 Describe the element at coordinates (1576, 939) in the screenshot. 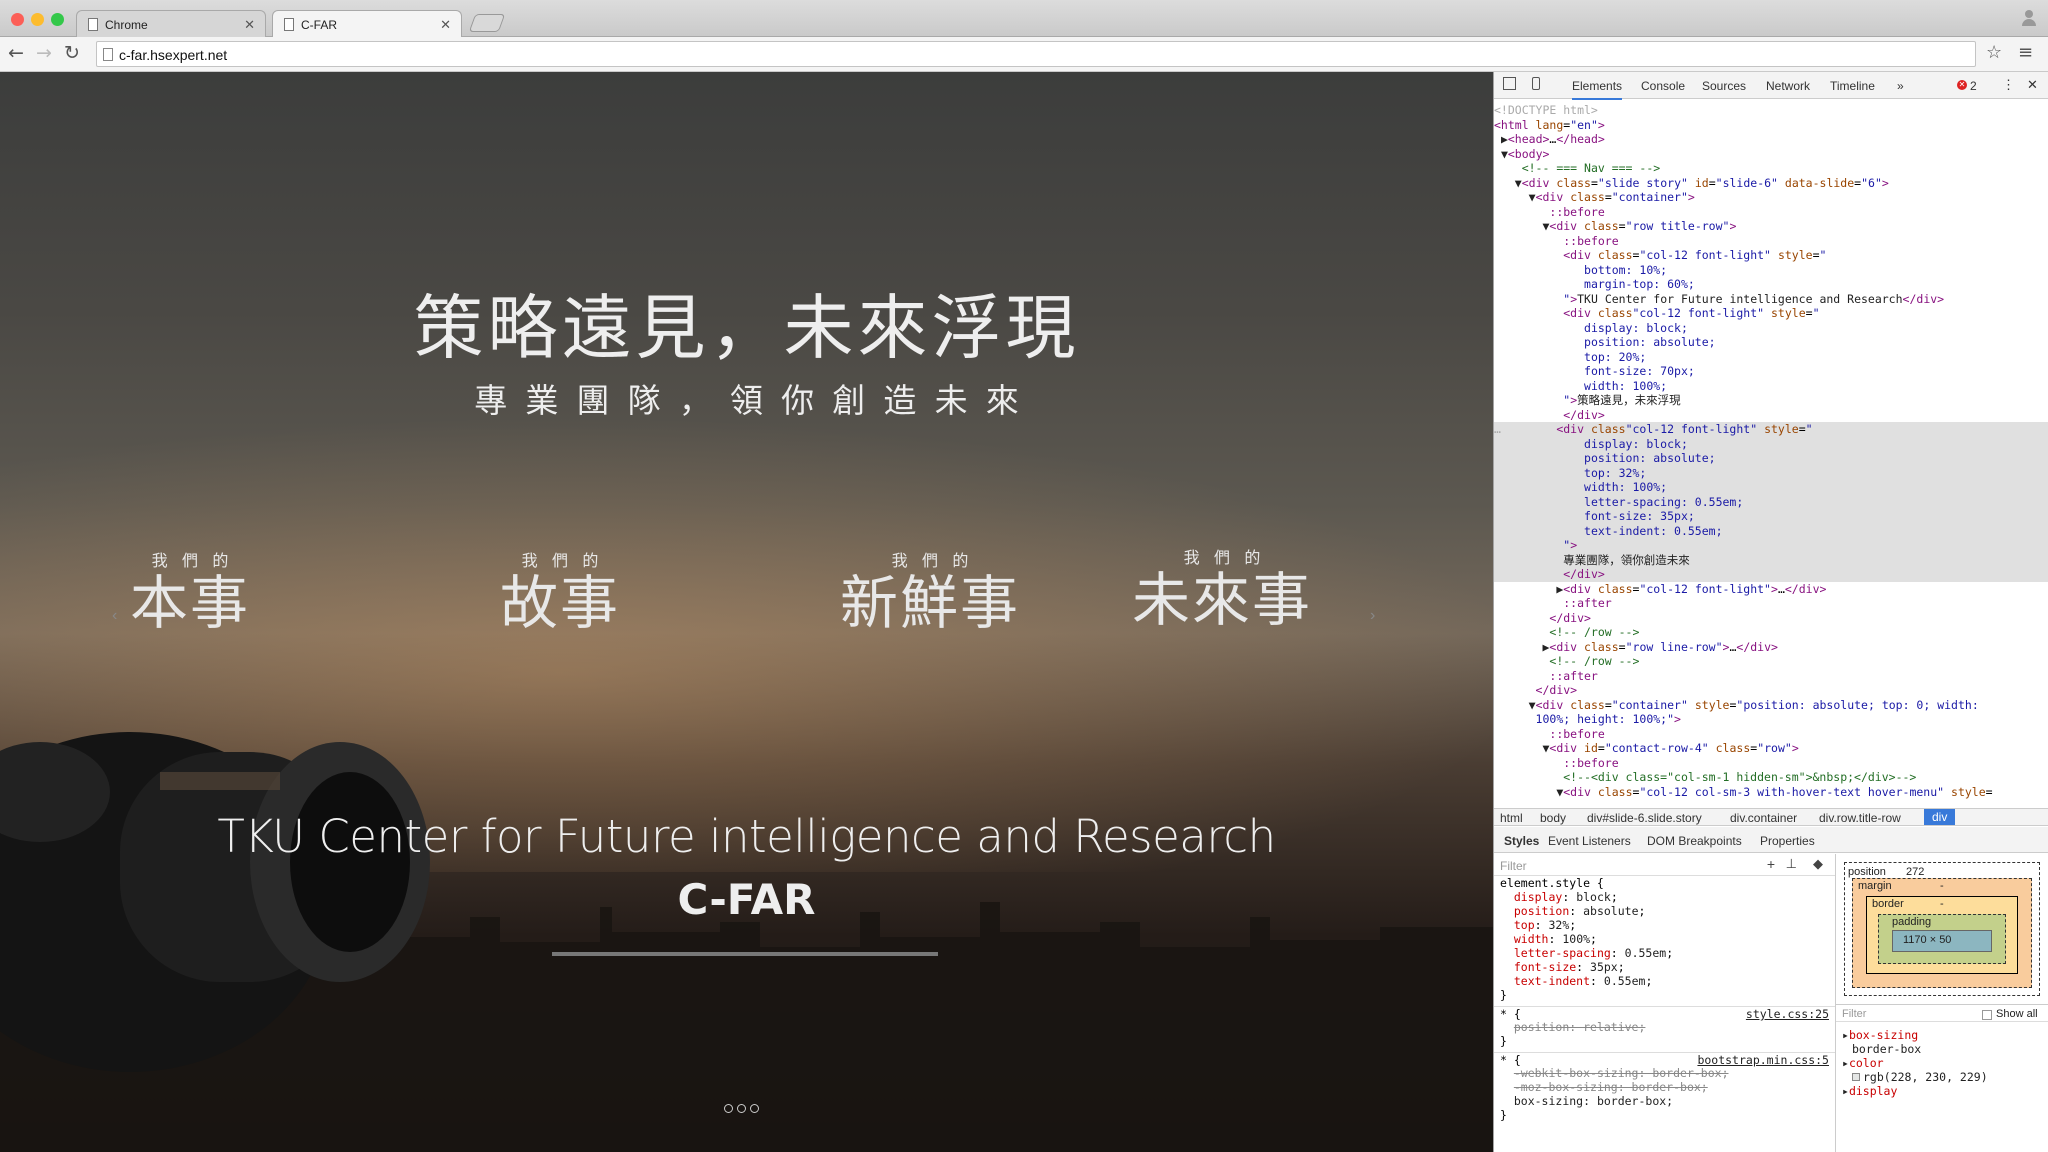

I see `css-prop-value: 100%` at that location.